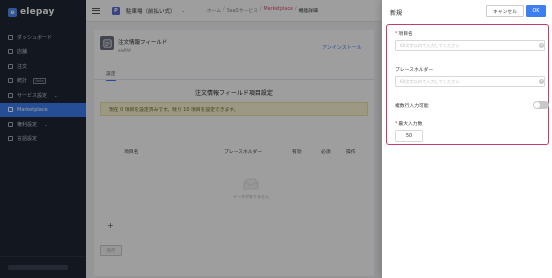 This screenshot has width=552, height=278. I want to click on multiline-toggle, so click(541, 105).